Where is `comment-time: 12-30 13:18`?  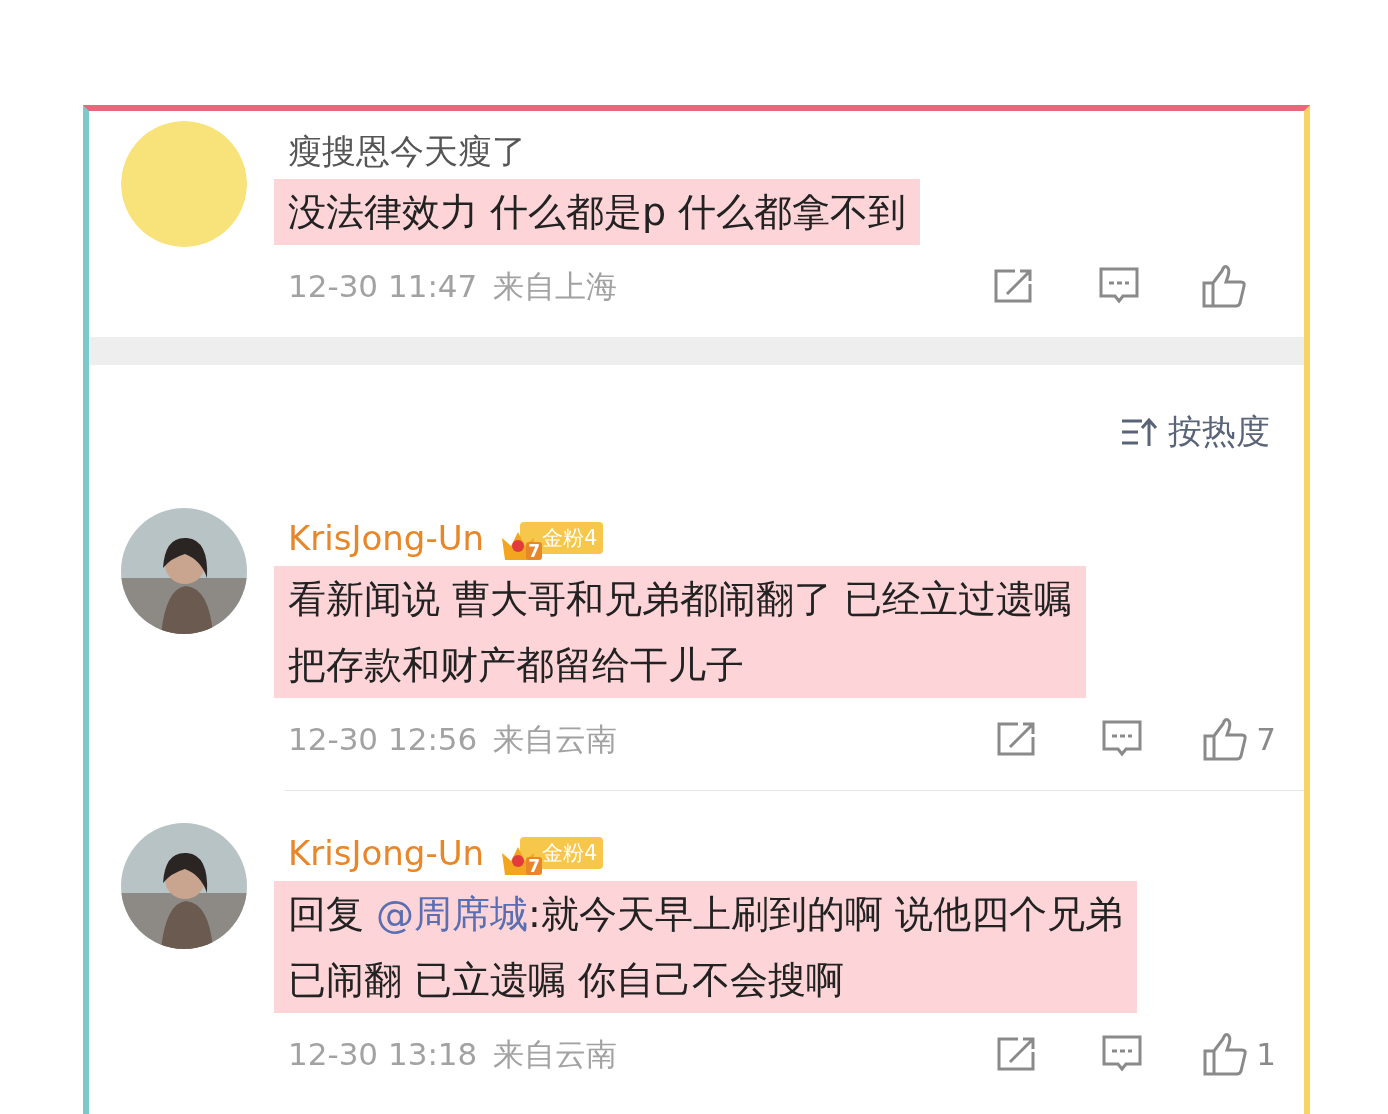
comment-time: 12-30 13:18 is located at coordinates (383, 1054).